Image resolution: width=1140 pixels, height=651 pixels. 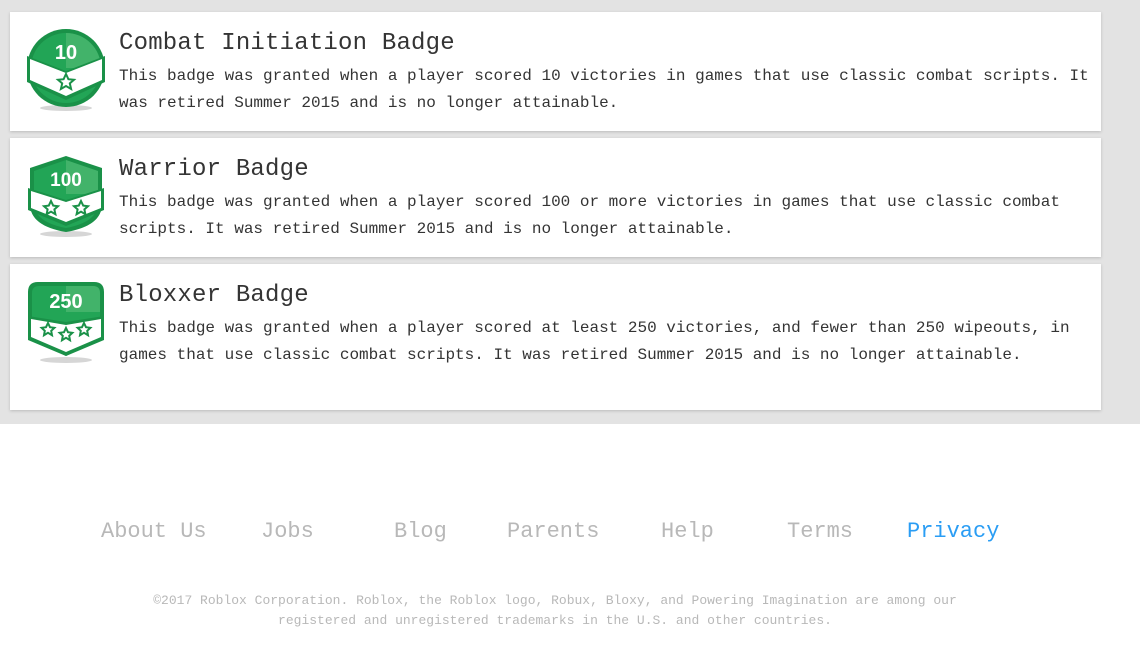 I want to click on footer-link-privacy: Privacy, so click(x=953, y=531).